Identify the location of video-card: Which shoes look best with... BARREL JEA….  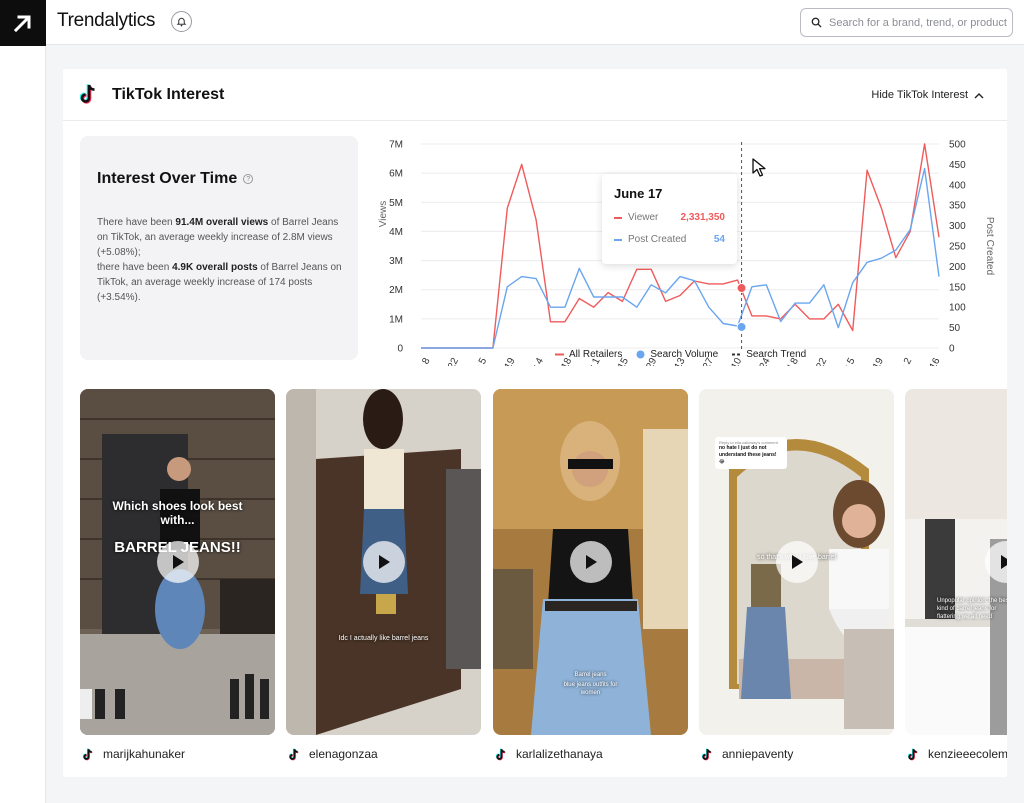
(177, 562).